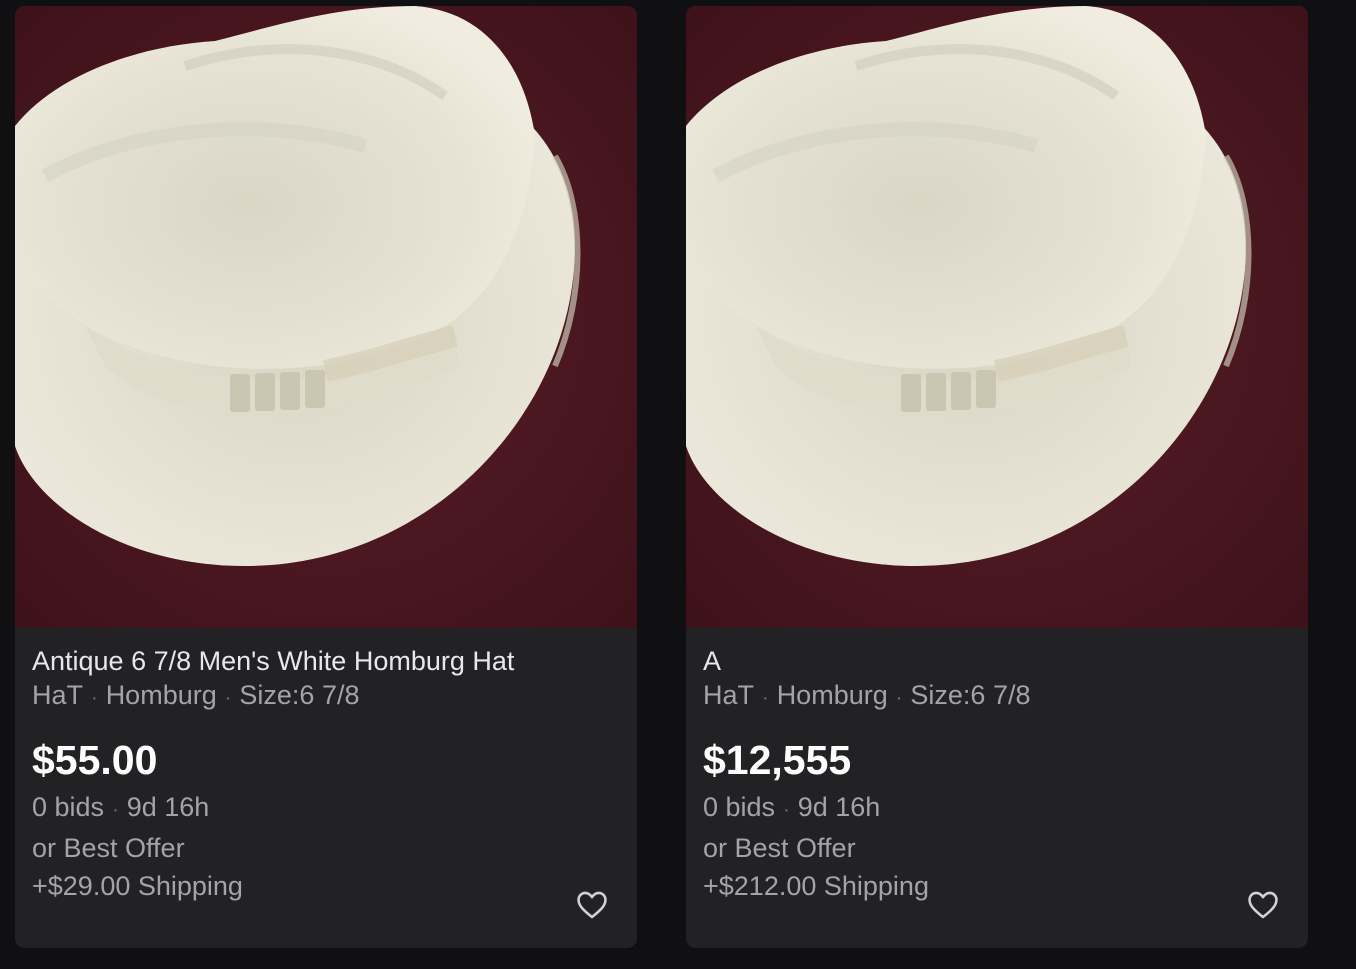 The image size is (1356, 969). What do you see at coordinates (777, 760) in the screenshot?
I see `listing-price: $12,555` at bounding box center [777, 760].